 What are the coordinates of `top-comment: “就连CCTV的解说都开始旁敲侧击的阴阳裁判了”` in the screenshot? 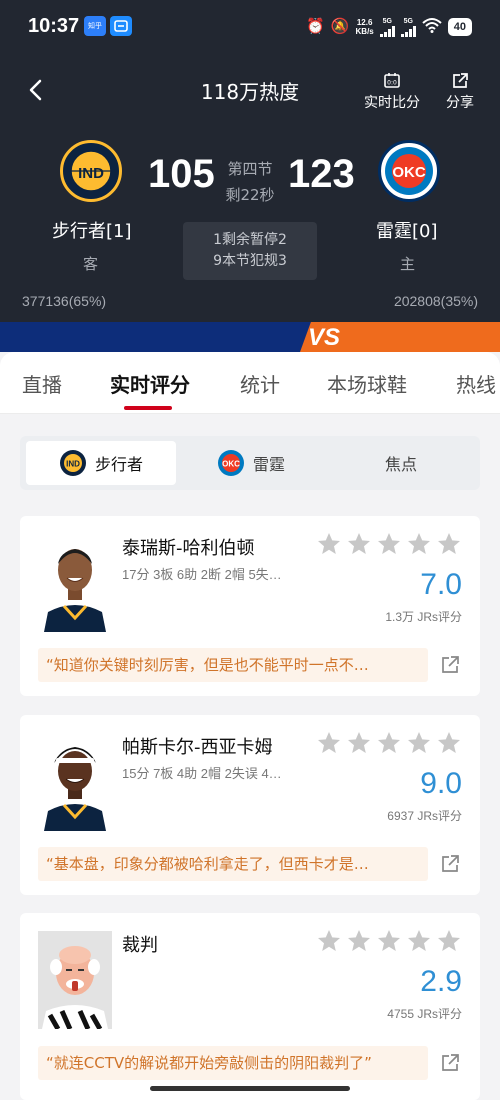 It's located at (233, 1063).